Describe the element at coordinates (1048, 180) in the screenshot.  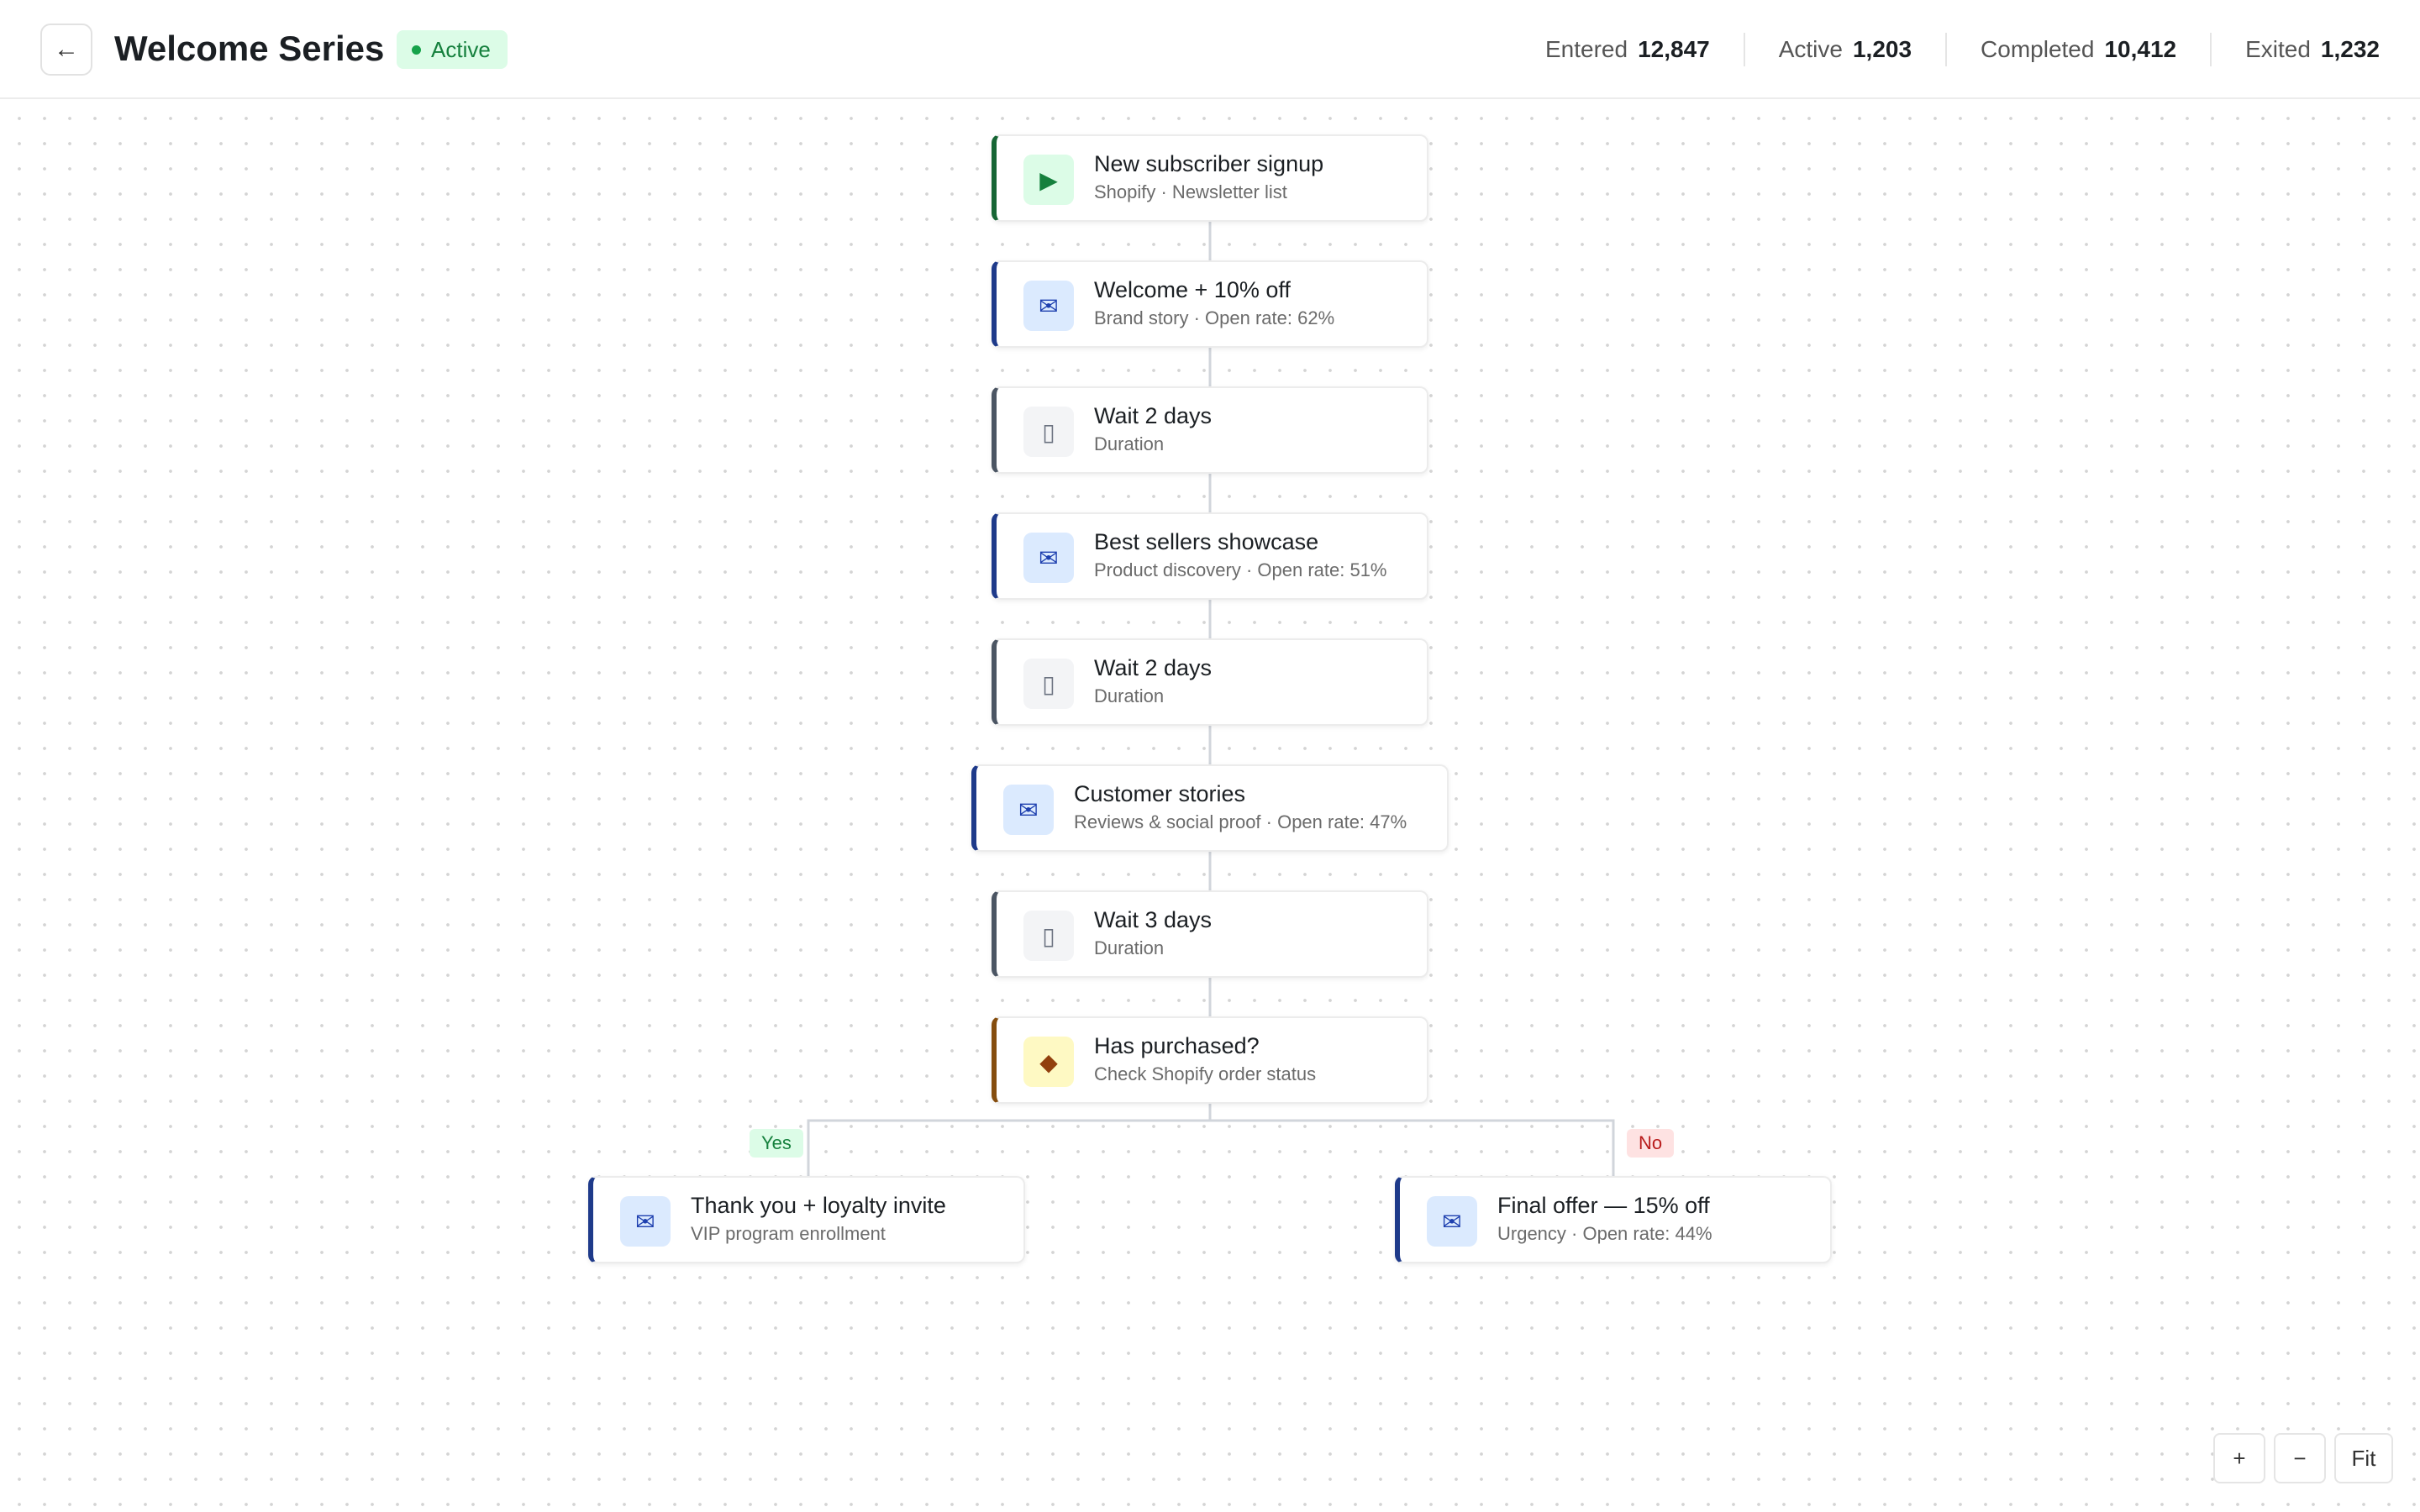
I see `play-icon: ▶` at that location.